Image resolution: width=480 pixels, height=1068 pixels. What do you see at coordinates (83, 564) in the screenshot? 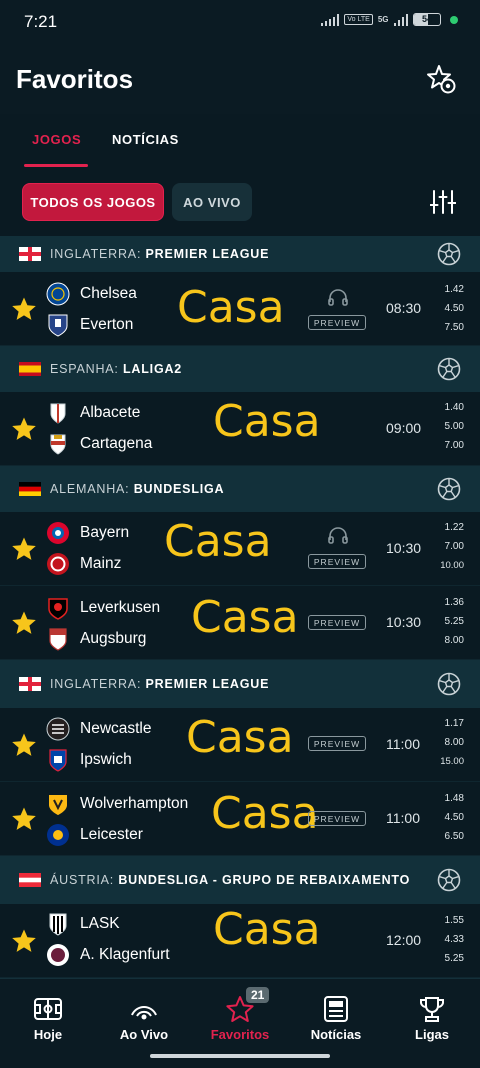
I see `away-team: Mainz` at bounding box center [83, 564].